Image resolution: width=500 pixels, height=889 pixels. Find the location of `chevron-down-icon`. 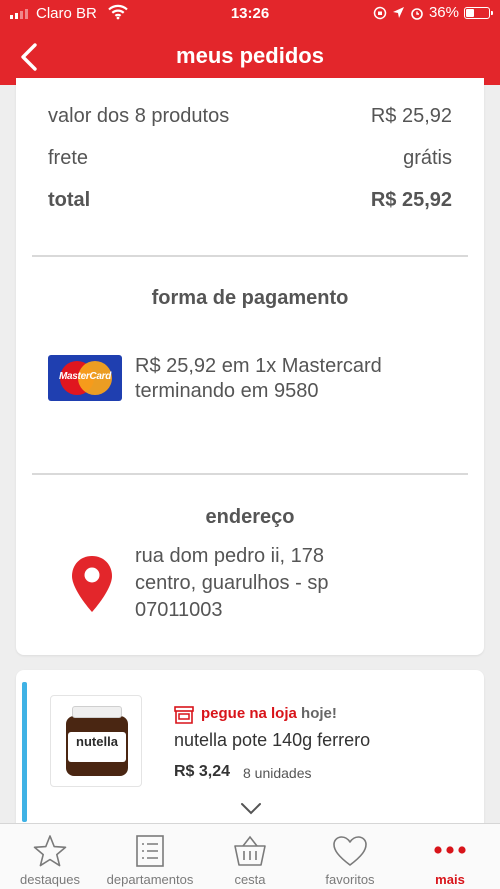

chevron-down-icon is located at coordinates (251, 809).